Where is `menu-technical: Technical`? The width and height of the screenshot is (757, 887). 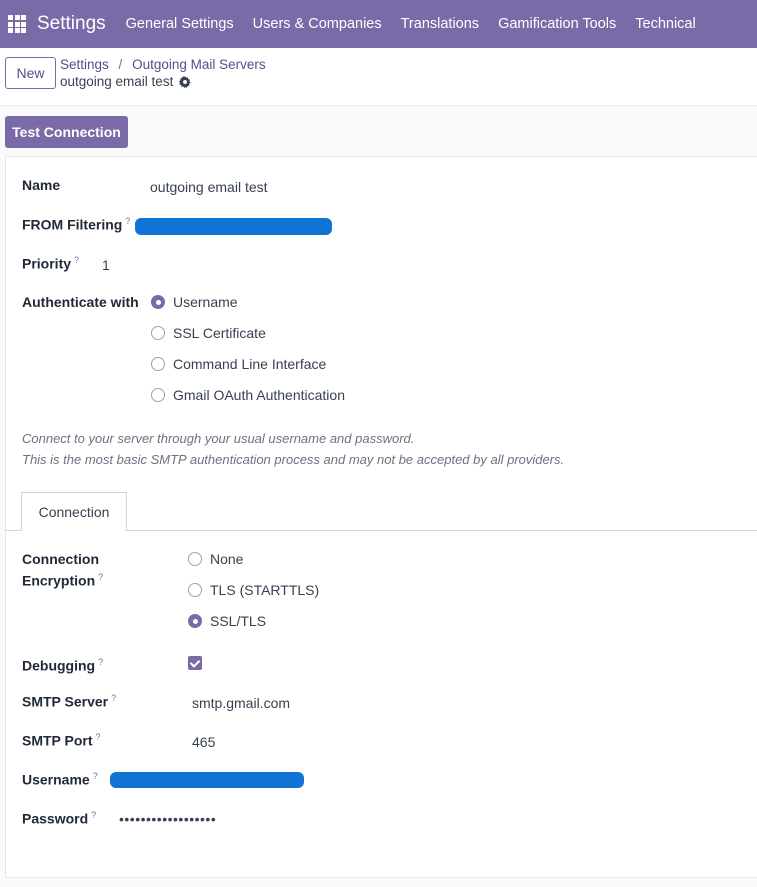 menu-technical: Technical is located at coordinates (665, 24).